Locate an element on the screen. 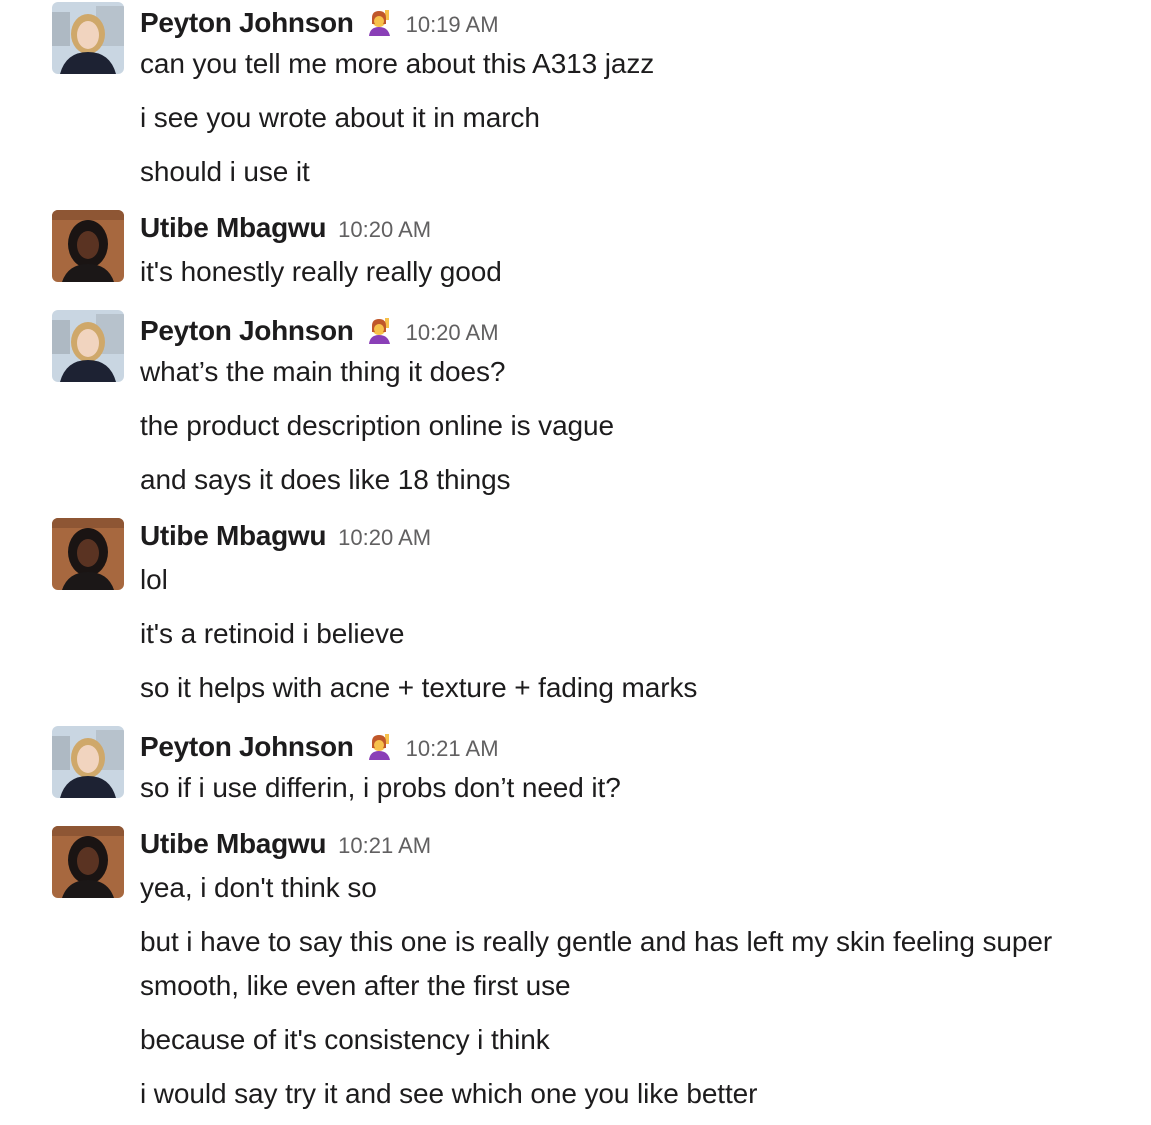 This screenshot has height=1125, width=1151. message-text: and says it does like 18 things is located at coordinates (325, 479).